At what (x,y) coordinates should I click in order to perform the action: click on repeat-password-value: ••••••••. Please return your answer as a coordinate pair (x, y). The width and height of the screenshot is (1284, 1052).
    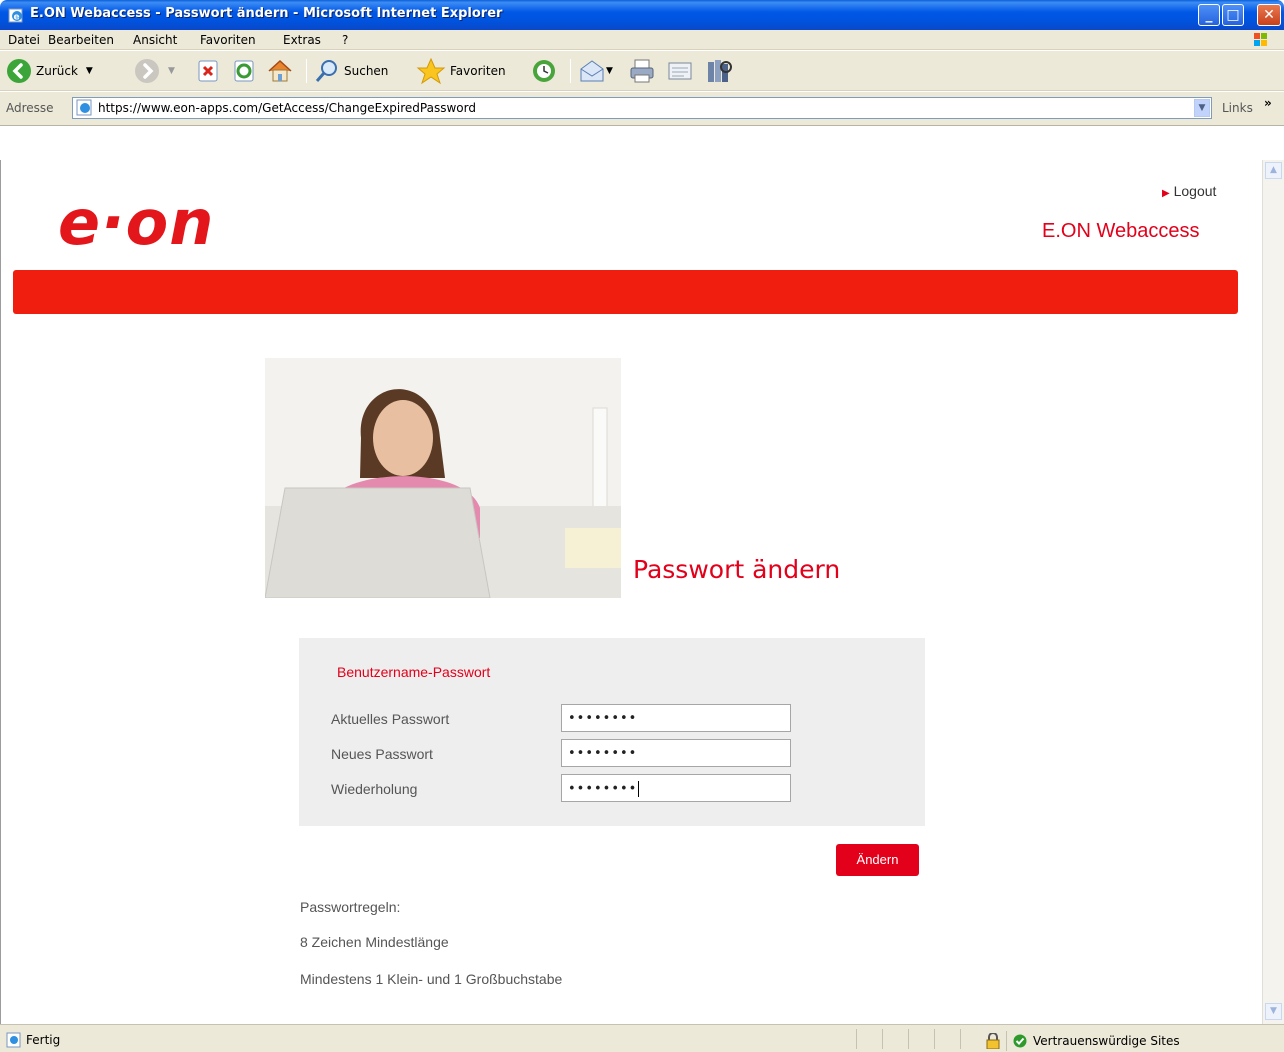
    Looking at the image, I should click on (603, 789).